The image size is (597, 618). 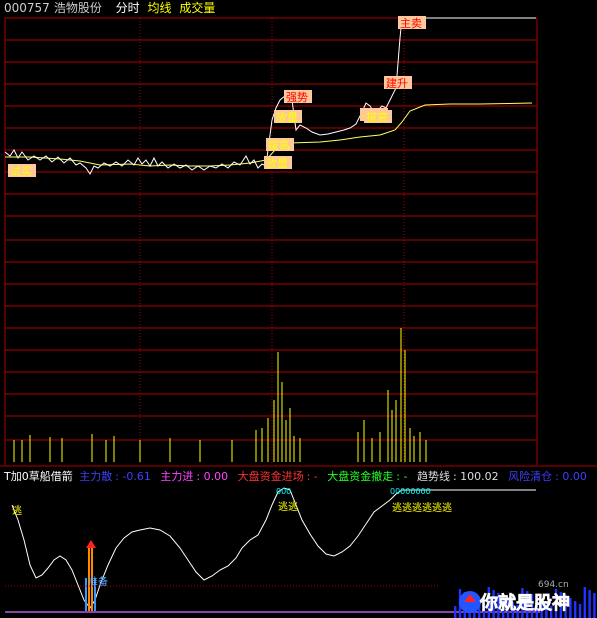 What do you see at coordinates (367, 476) in the screenshot?
I see `indicator-field-3: 大盘资金撤走: -` at bounding box center [367, 476].